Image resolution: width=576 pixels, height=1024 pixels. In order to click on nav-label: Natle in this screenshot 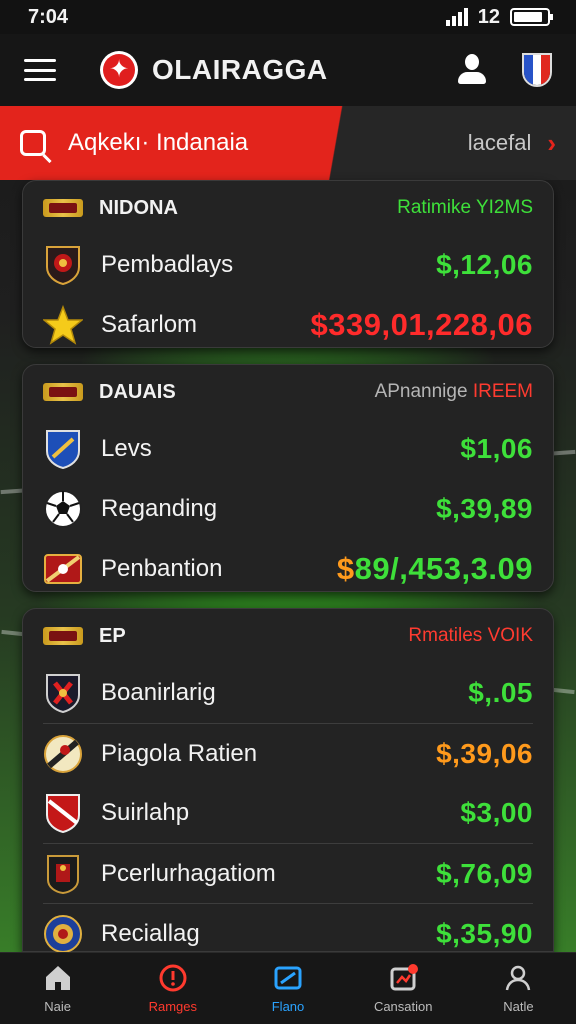, I will do `click(518, 1006)`.